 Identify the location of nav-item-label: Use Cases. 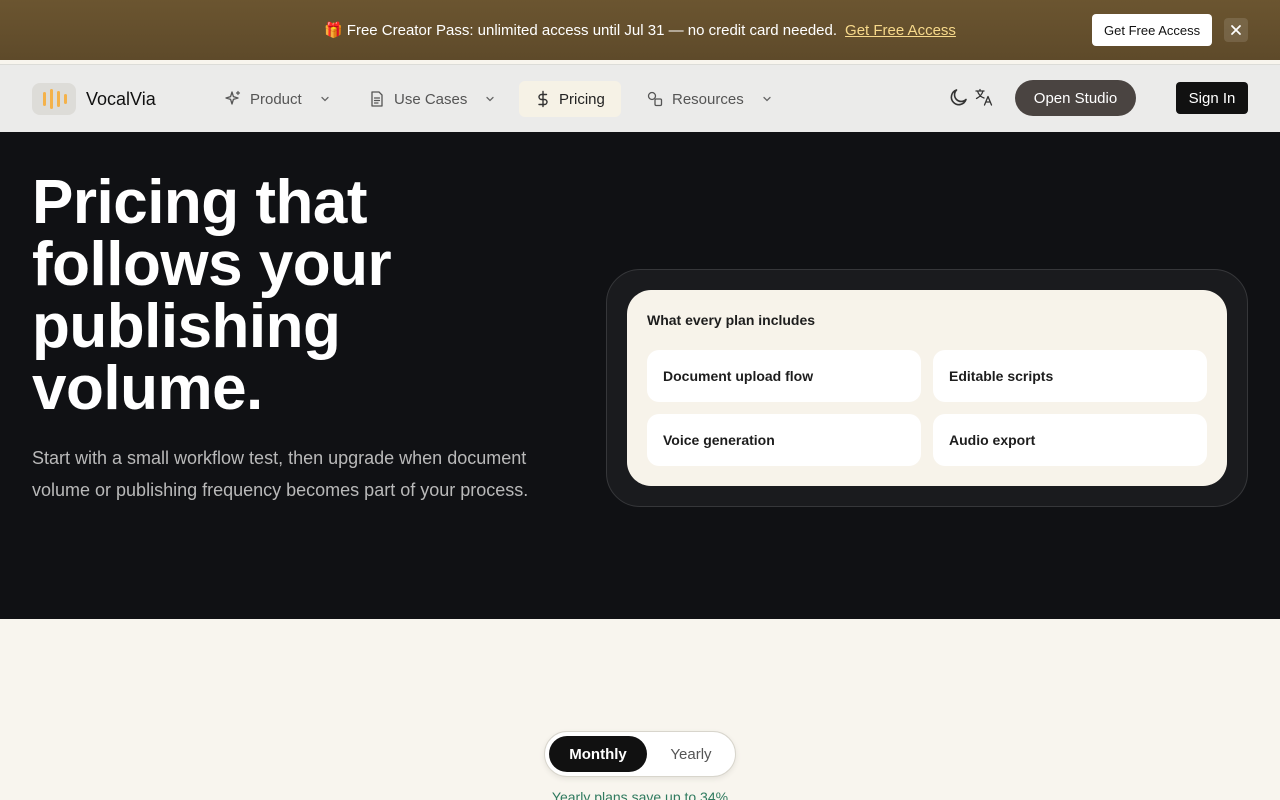
(431, 99).